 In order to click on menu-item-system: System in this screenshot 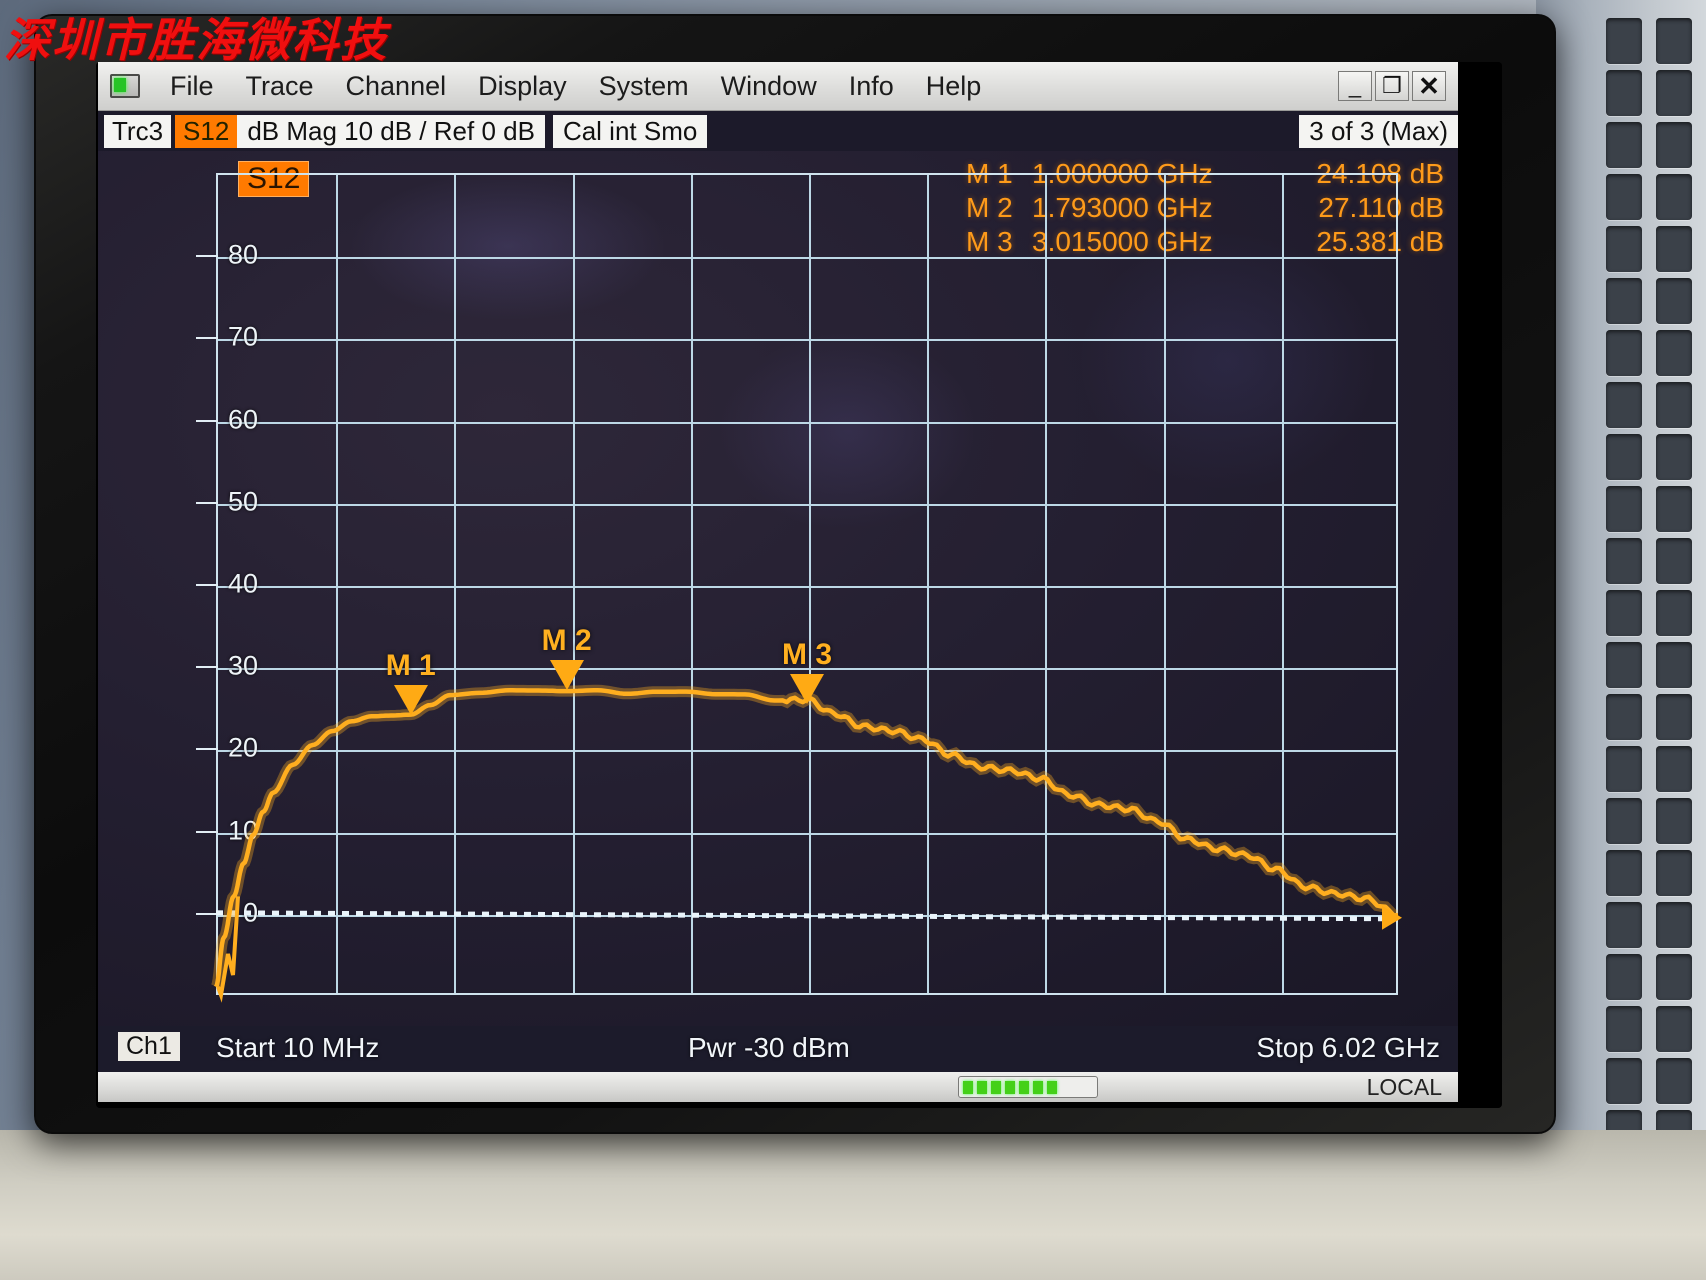, I will do `click(644, 86)`.